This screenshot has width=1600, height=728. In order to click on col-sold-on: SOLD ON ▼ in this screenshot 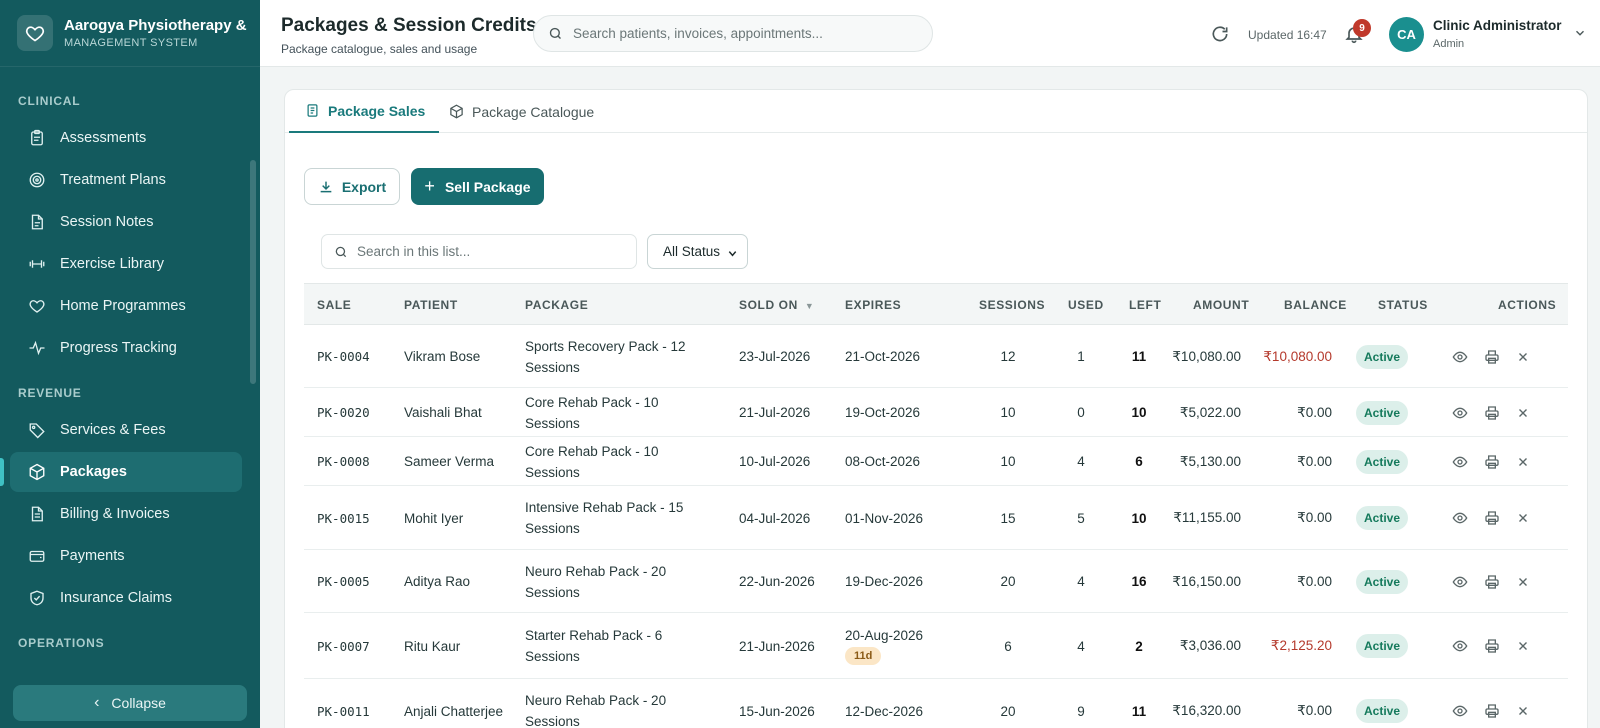, I will do `click(776, 305)`.